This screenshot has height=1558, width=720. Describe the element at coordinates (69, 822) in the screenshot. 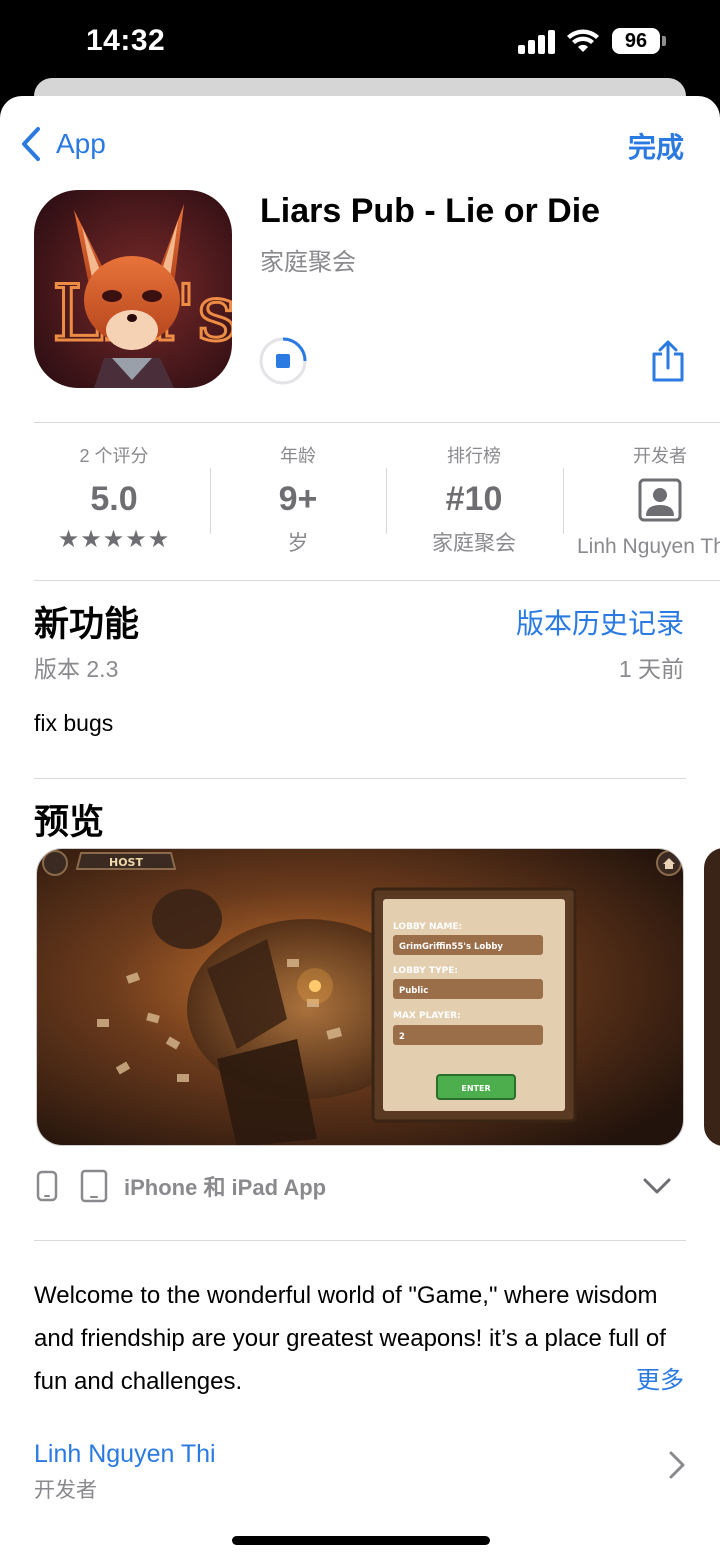

I see `preview-title: 预览` at that location.